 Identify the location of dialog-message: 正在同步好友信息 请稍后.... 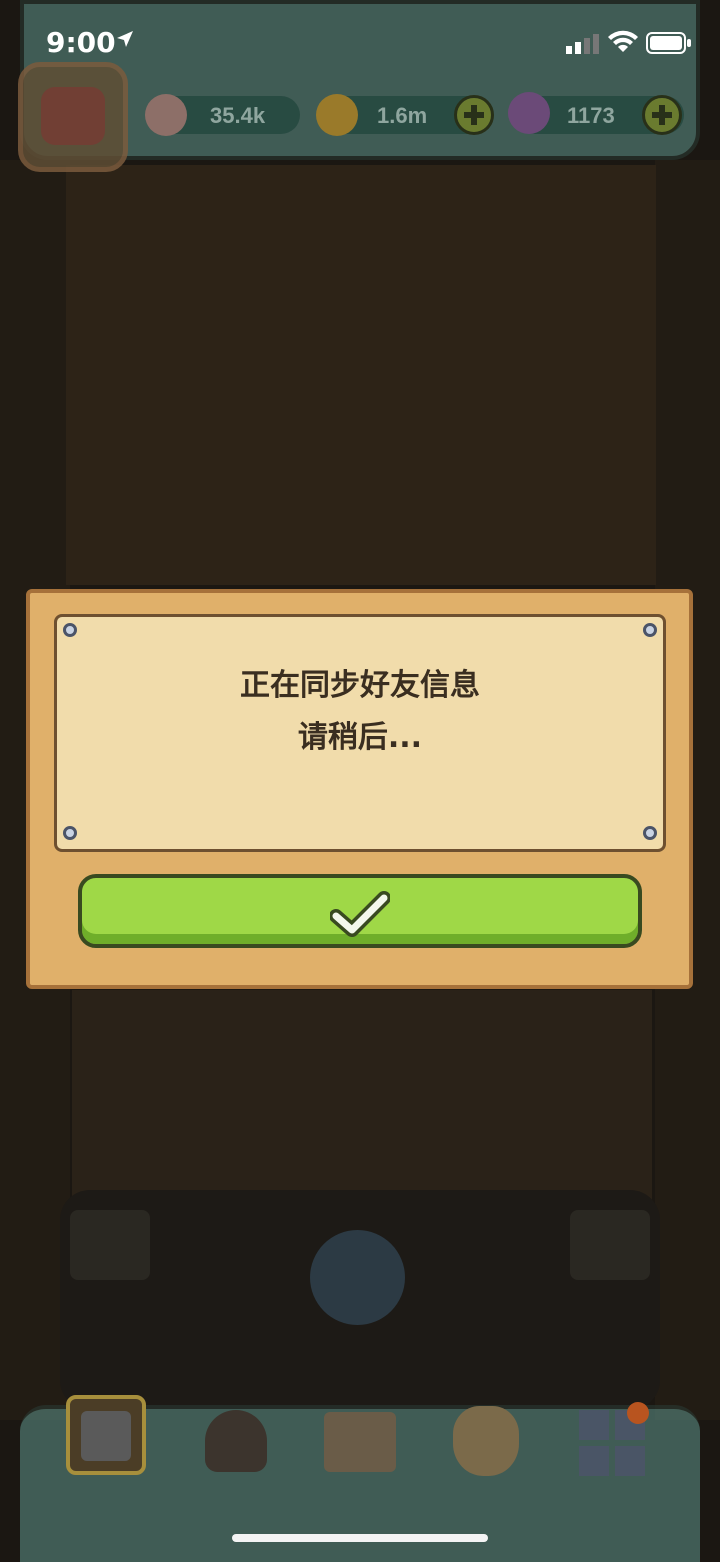
(360, 712).